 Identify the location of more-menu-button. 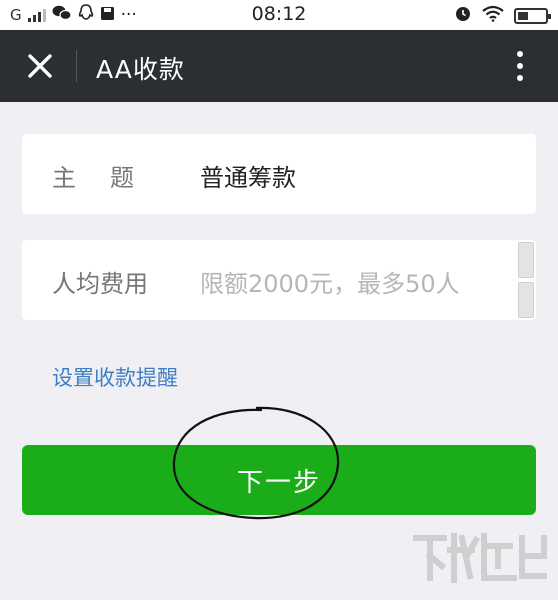
(520, 66).